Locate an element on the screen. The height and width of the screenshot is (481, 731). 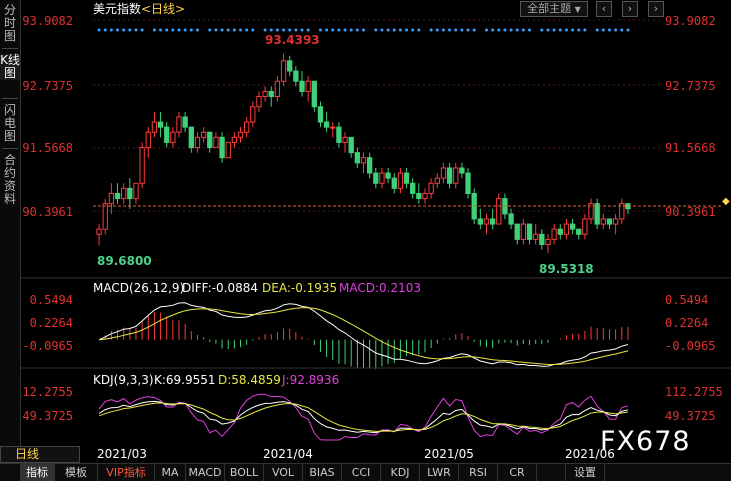
macd-axis-left-2: 0.2264 is located at coordinates (51, 323).